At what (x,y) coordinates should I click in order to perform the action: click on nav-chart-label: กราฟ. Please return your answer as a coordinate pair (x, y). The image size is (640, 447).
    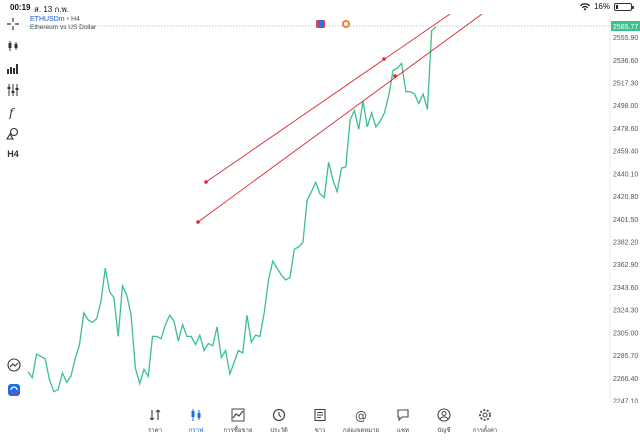
    Looking at the image, I should click on (196, 431).